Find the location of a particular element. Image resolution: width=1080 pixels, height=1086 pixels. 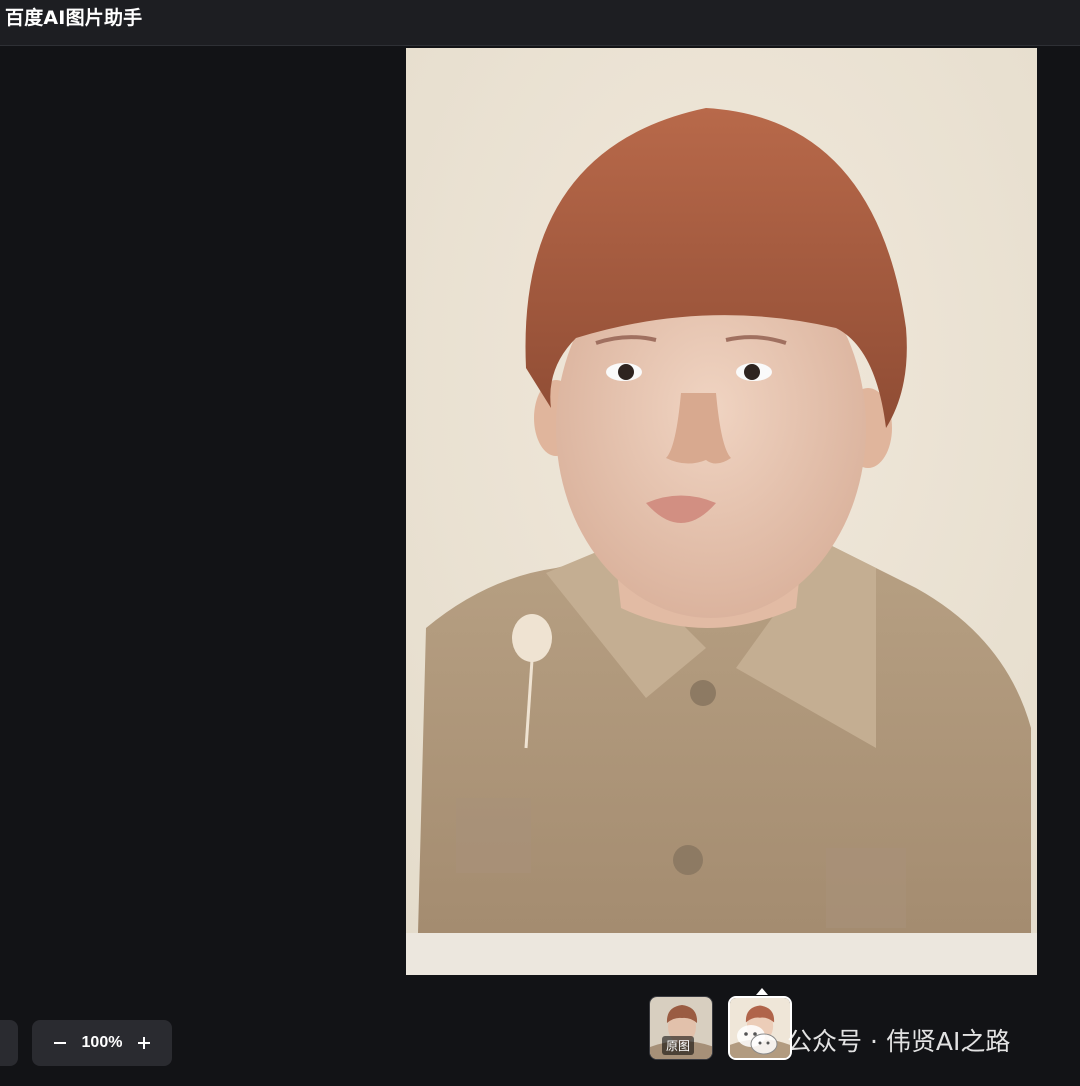

app-title: 百度AI图片助手 is located at coordinates (74, 18).